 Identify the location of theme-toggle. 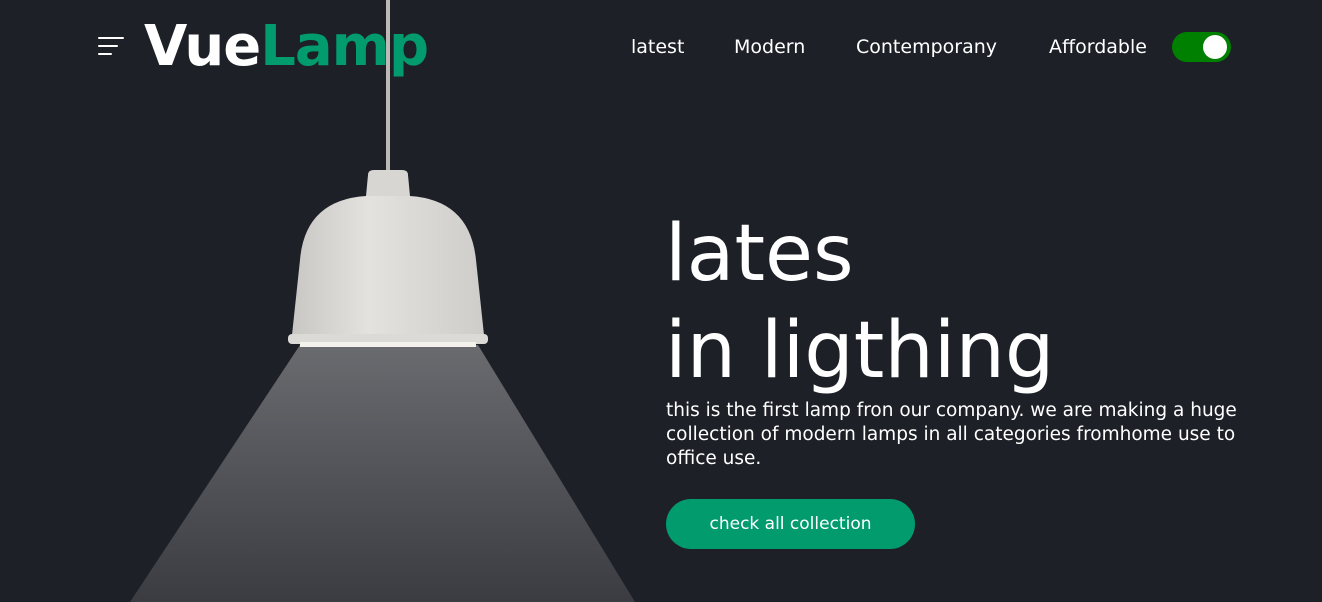
(1201, 47).